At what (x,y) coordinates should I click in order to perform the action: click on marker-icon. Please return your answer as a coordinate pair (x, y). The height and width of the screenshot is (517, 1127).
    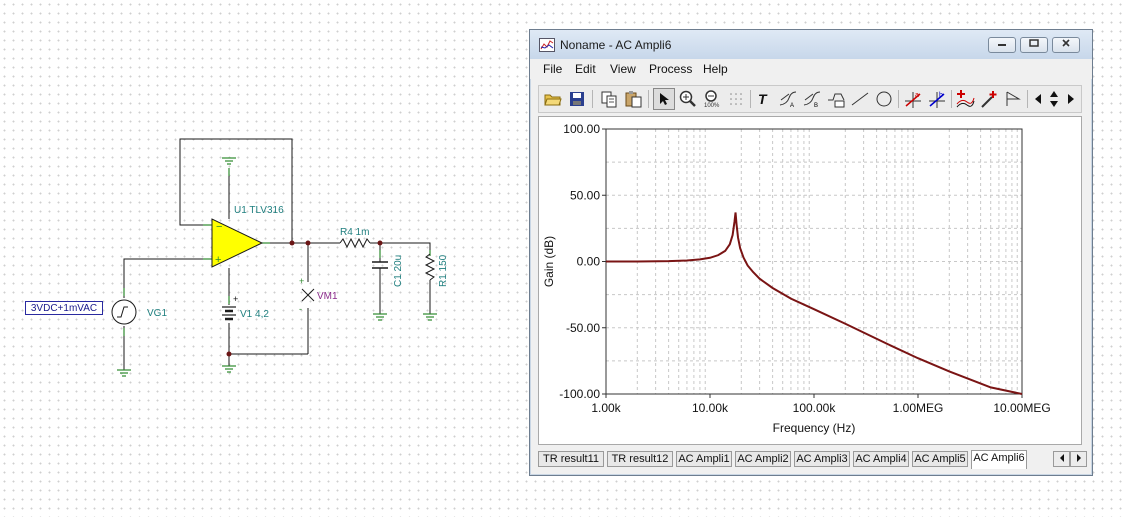
    Looking at the image, I should click on (1013, 98).